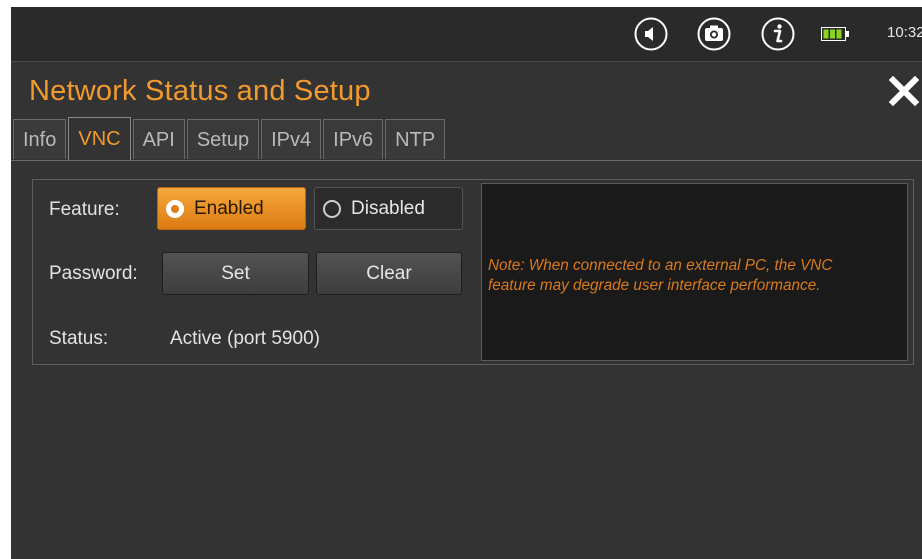 The width and height of the screenshot is (922, 559). What do you see at coordinates (353, 139) in the screenshot?
I see `tab-ipv6: IPv6` at bounding box center [353, 139].